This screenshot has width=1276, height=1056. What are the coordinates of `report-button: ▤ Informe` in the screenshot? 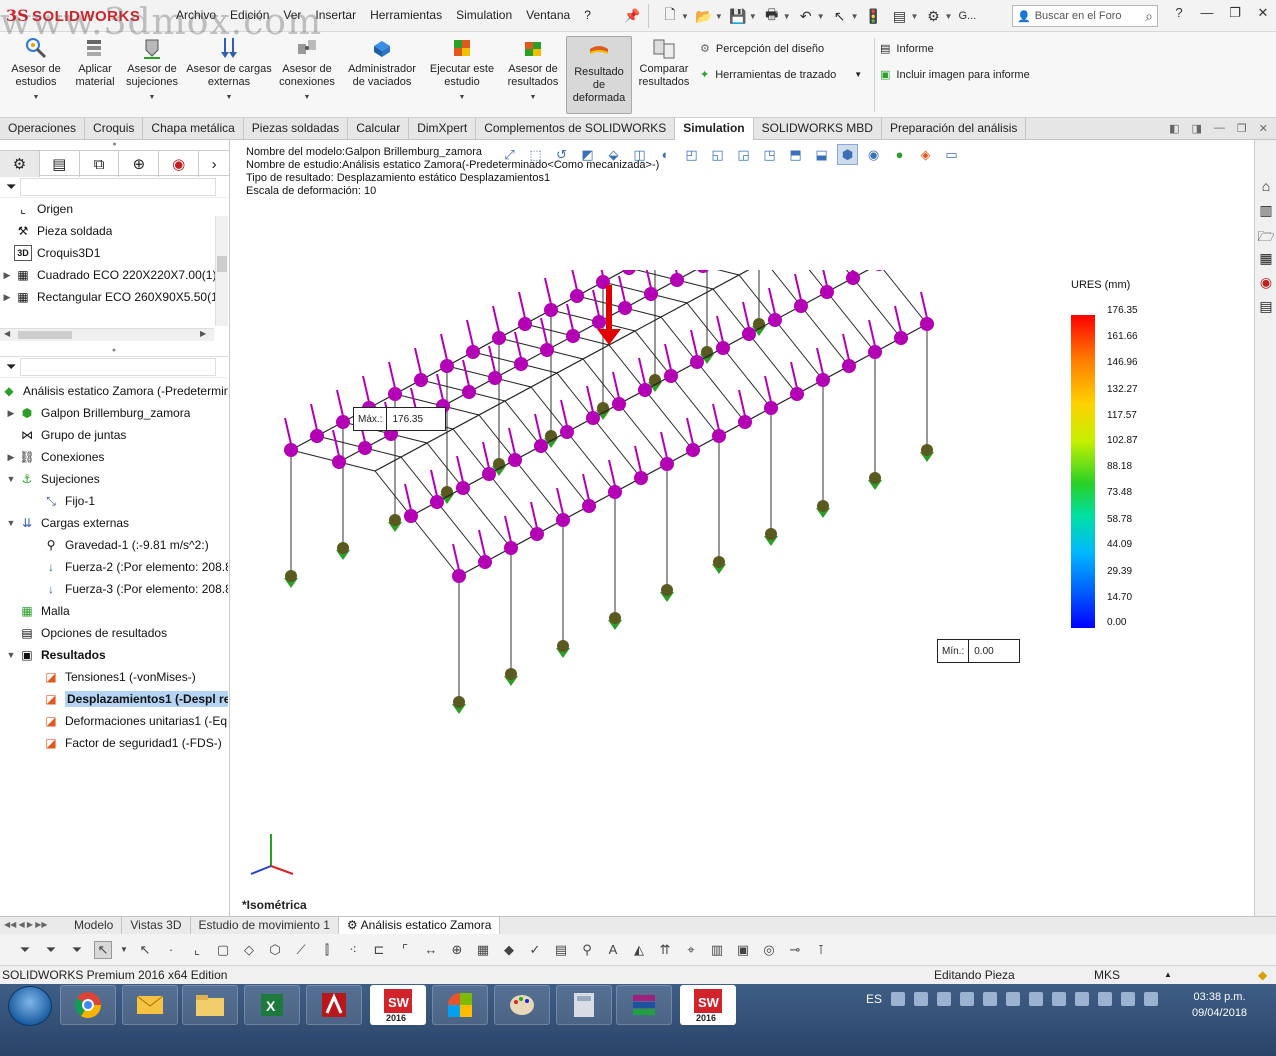 It's located at (907, 49).